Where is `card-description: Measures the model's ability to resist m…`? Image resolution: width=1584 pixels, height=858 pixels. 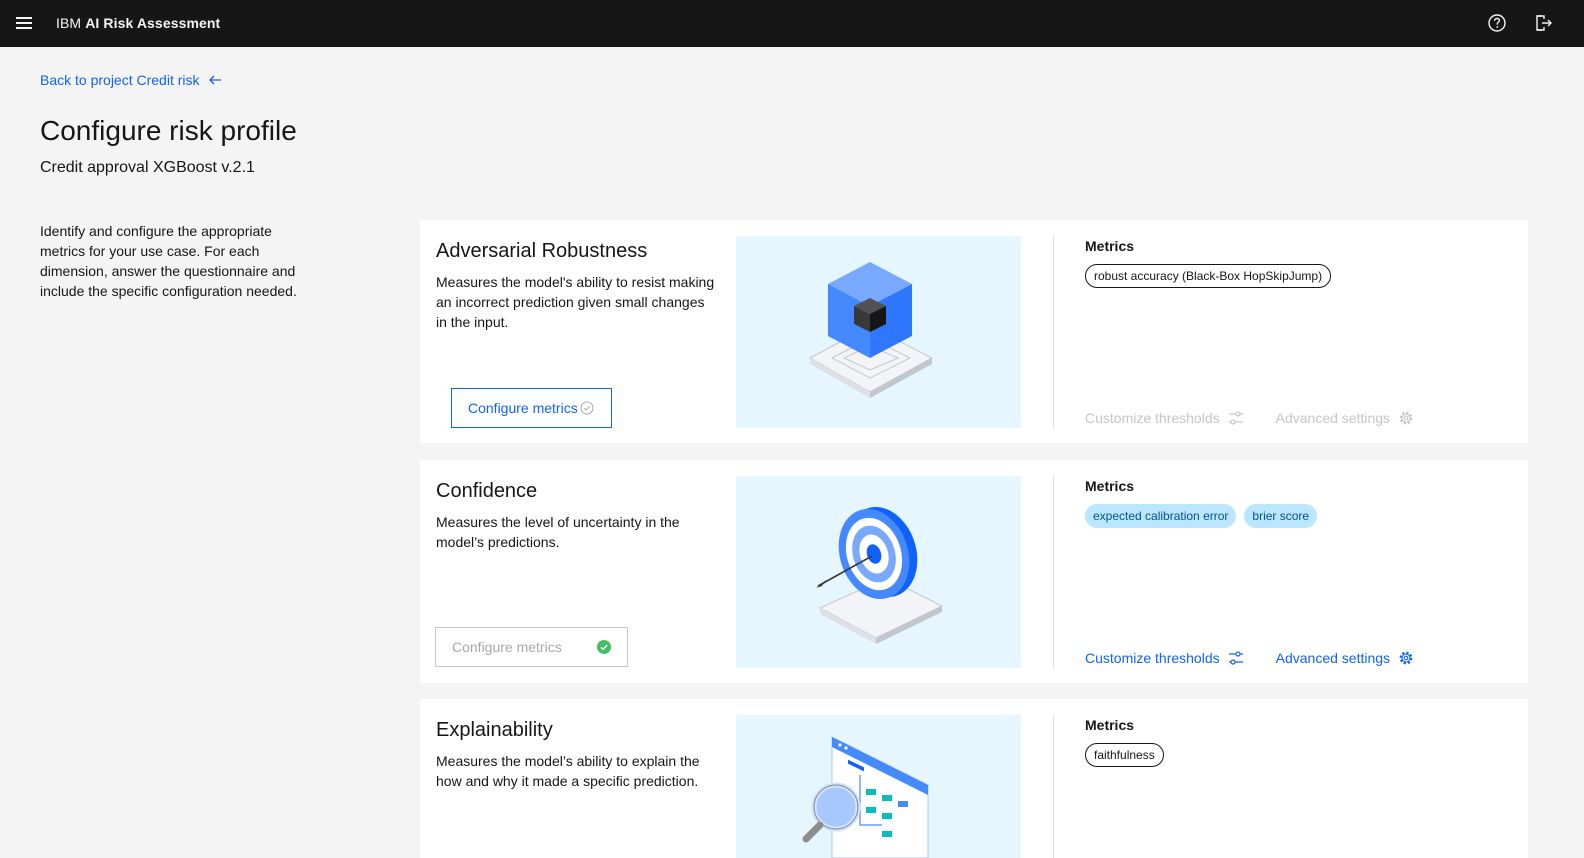
card-description: Measures the model's ability to resist m… is located at coordinates (575, 302).